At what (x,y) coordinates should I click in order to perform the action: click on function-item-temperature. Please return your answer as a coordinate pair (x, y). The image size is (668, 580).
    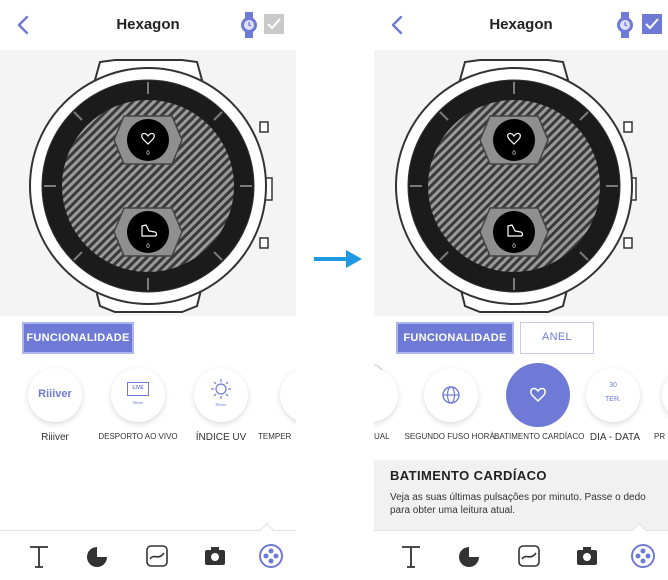
    Looking at the image, I should click on (288, 395).